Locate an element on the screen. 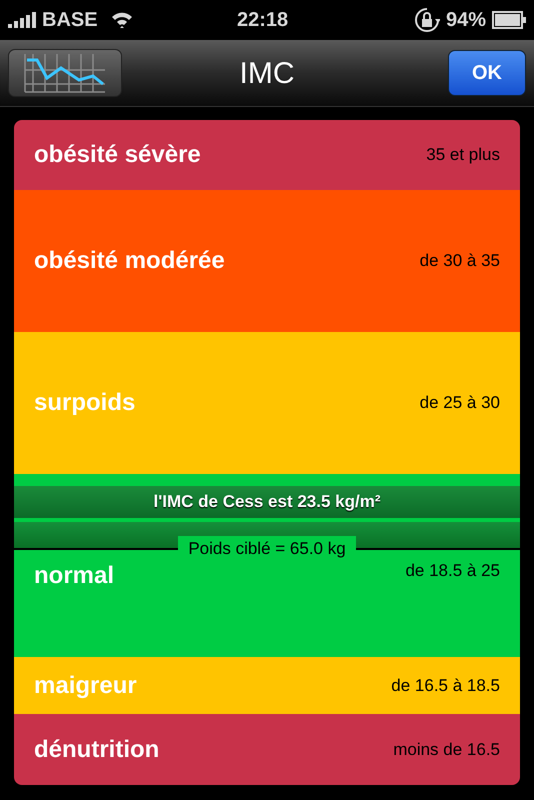  ok-button: OK is located at coordinates (487, 73).